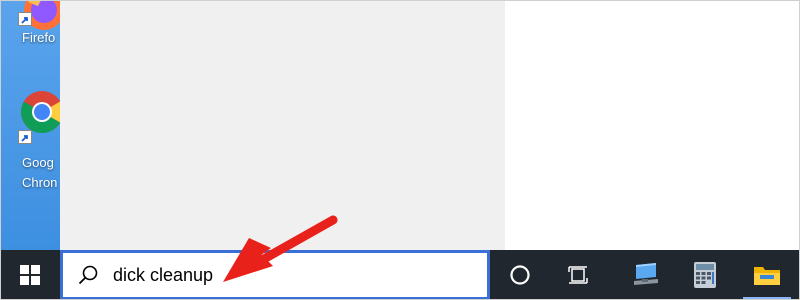  I want to click on desktop-icon-google-chrome: Goog Chron, so click(30, 137).